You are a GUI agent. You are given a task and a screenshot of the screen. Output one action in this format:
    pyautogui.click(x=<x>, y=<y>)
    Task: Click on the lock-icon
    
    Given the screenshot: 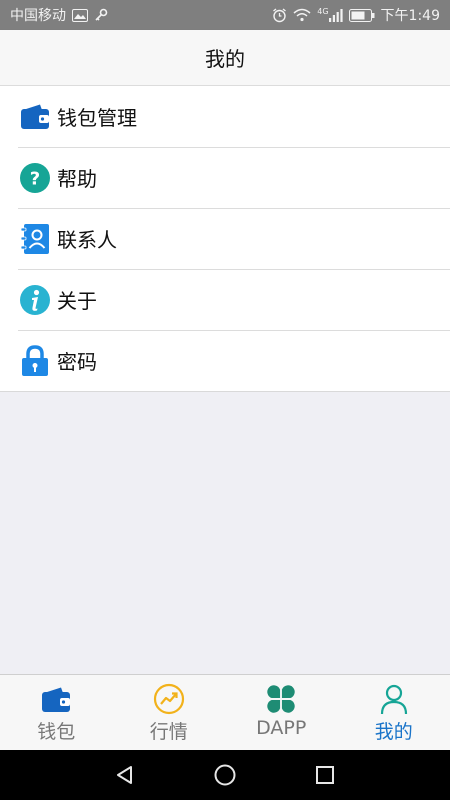 What is the action you would take?
    pyautogui.click(x=35, y=360)
    